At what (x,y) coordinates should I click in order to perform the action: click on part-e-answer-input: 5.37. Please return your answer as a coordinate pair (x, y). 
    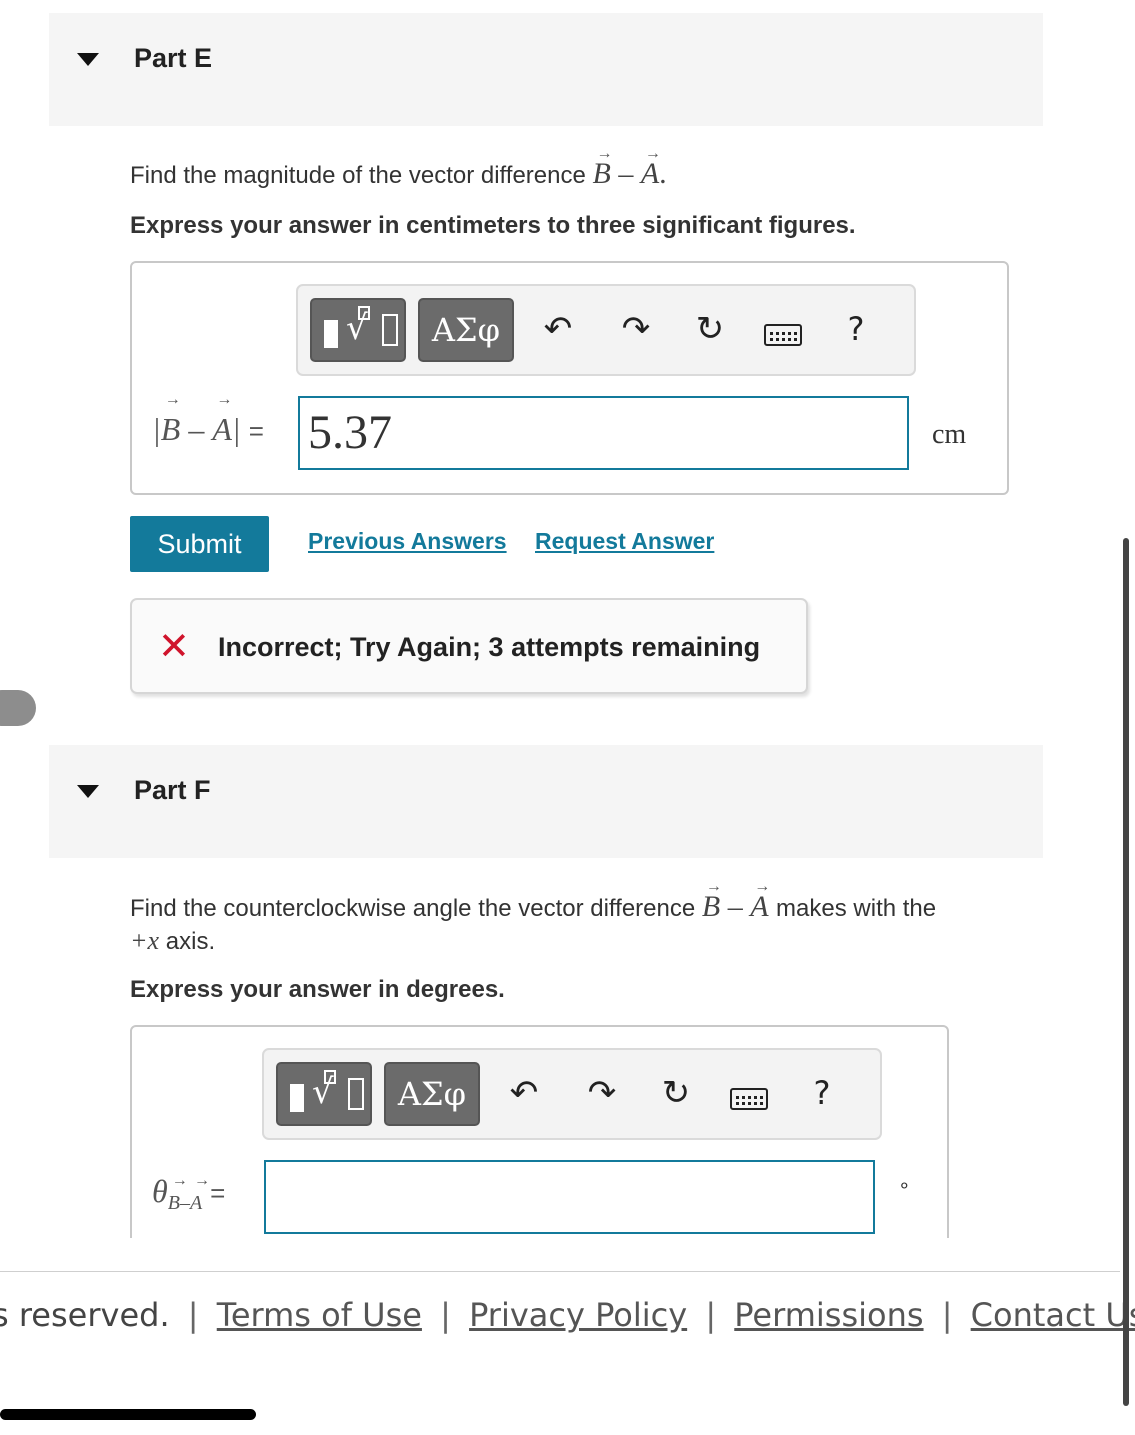
    Looking at the image, I should click on (603, 433).